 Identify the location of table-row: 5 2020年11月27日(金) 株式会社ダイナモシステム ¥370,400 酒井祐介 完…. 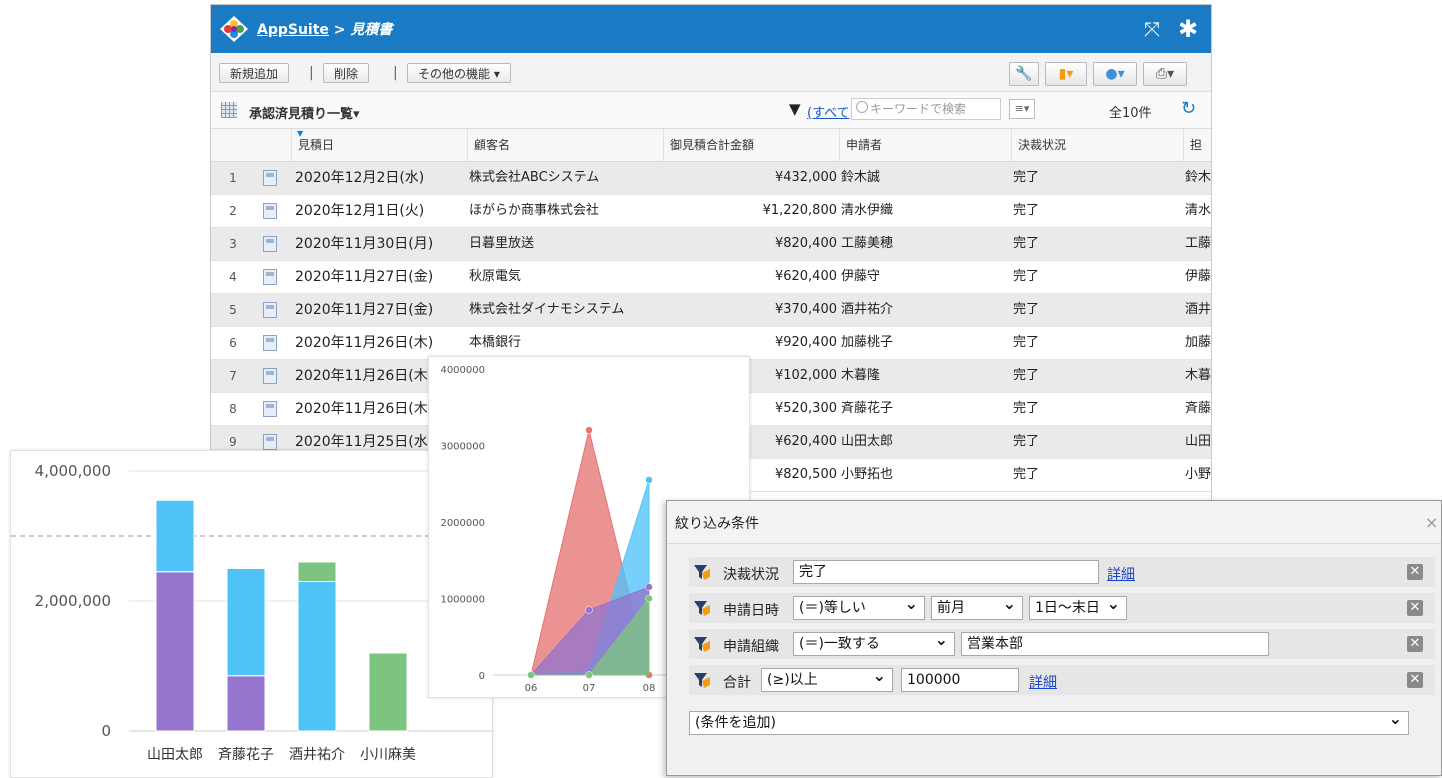
(711, 310).